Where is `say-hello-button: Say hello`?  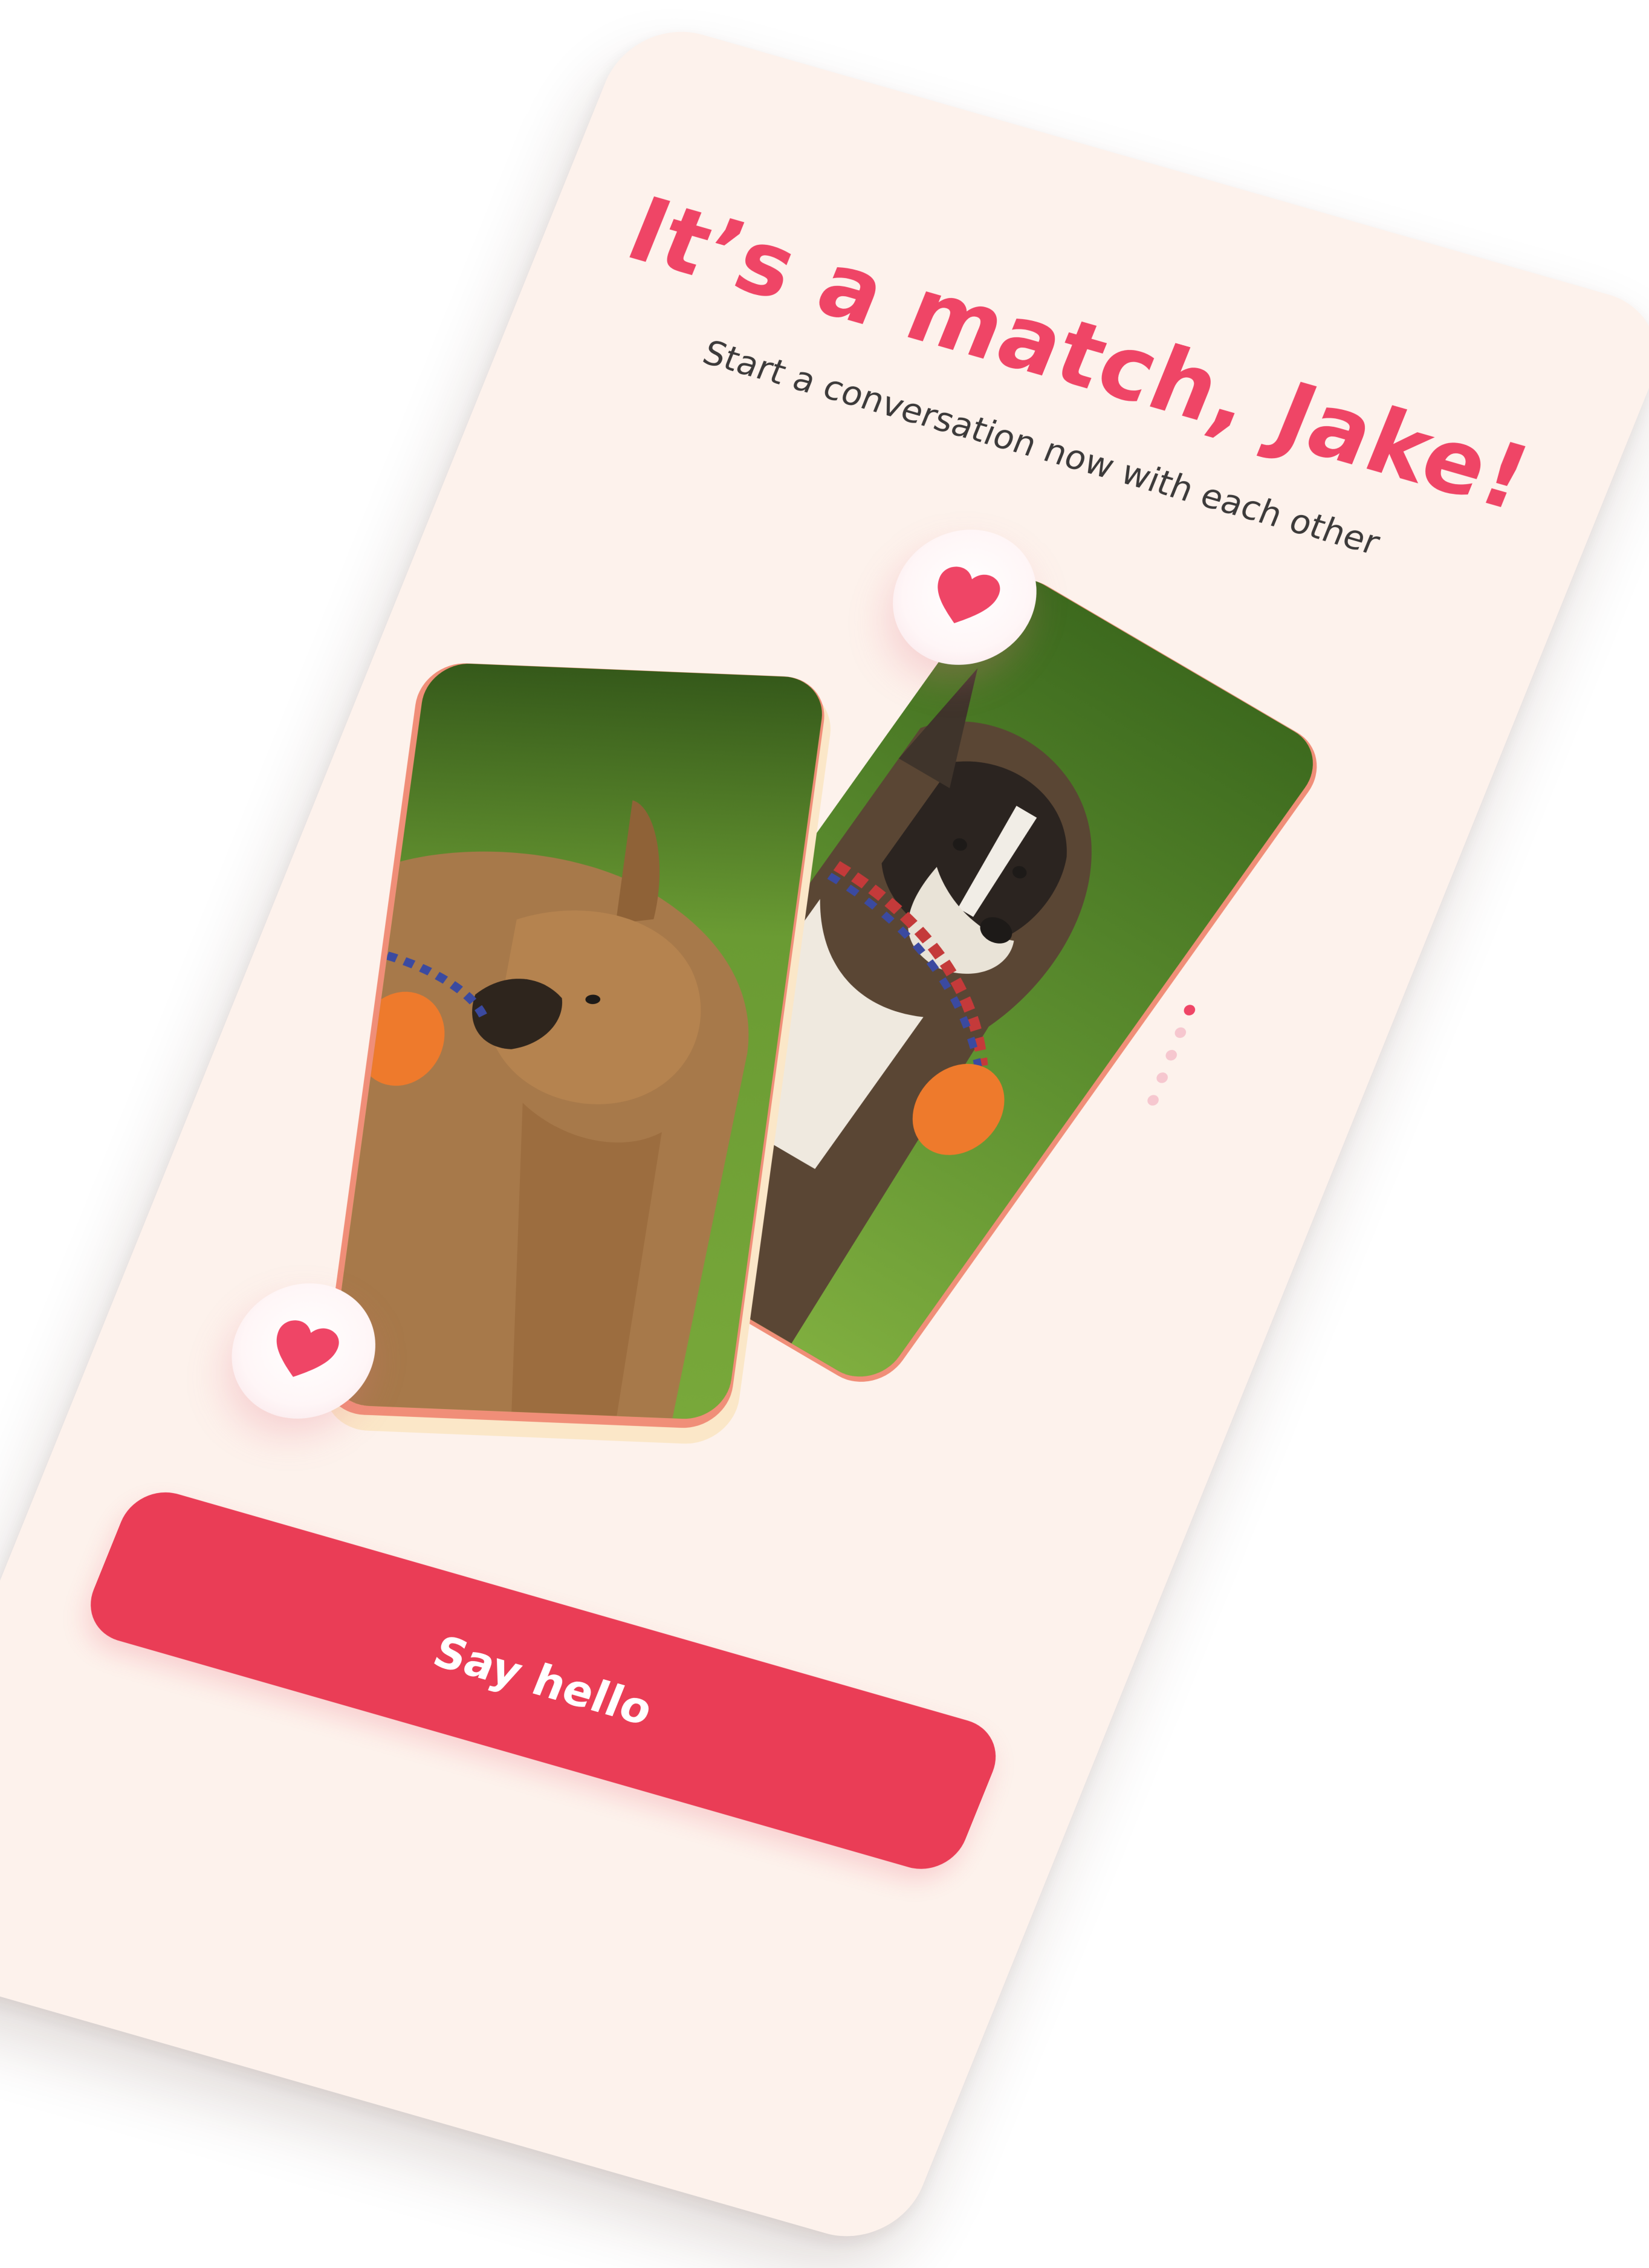 say-hello-button: Say hello is located at coordinates (543, 1680).